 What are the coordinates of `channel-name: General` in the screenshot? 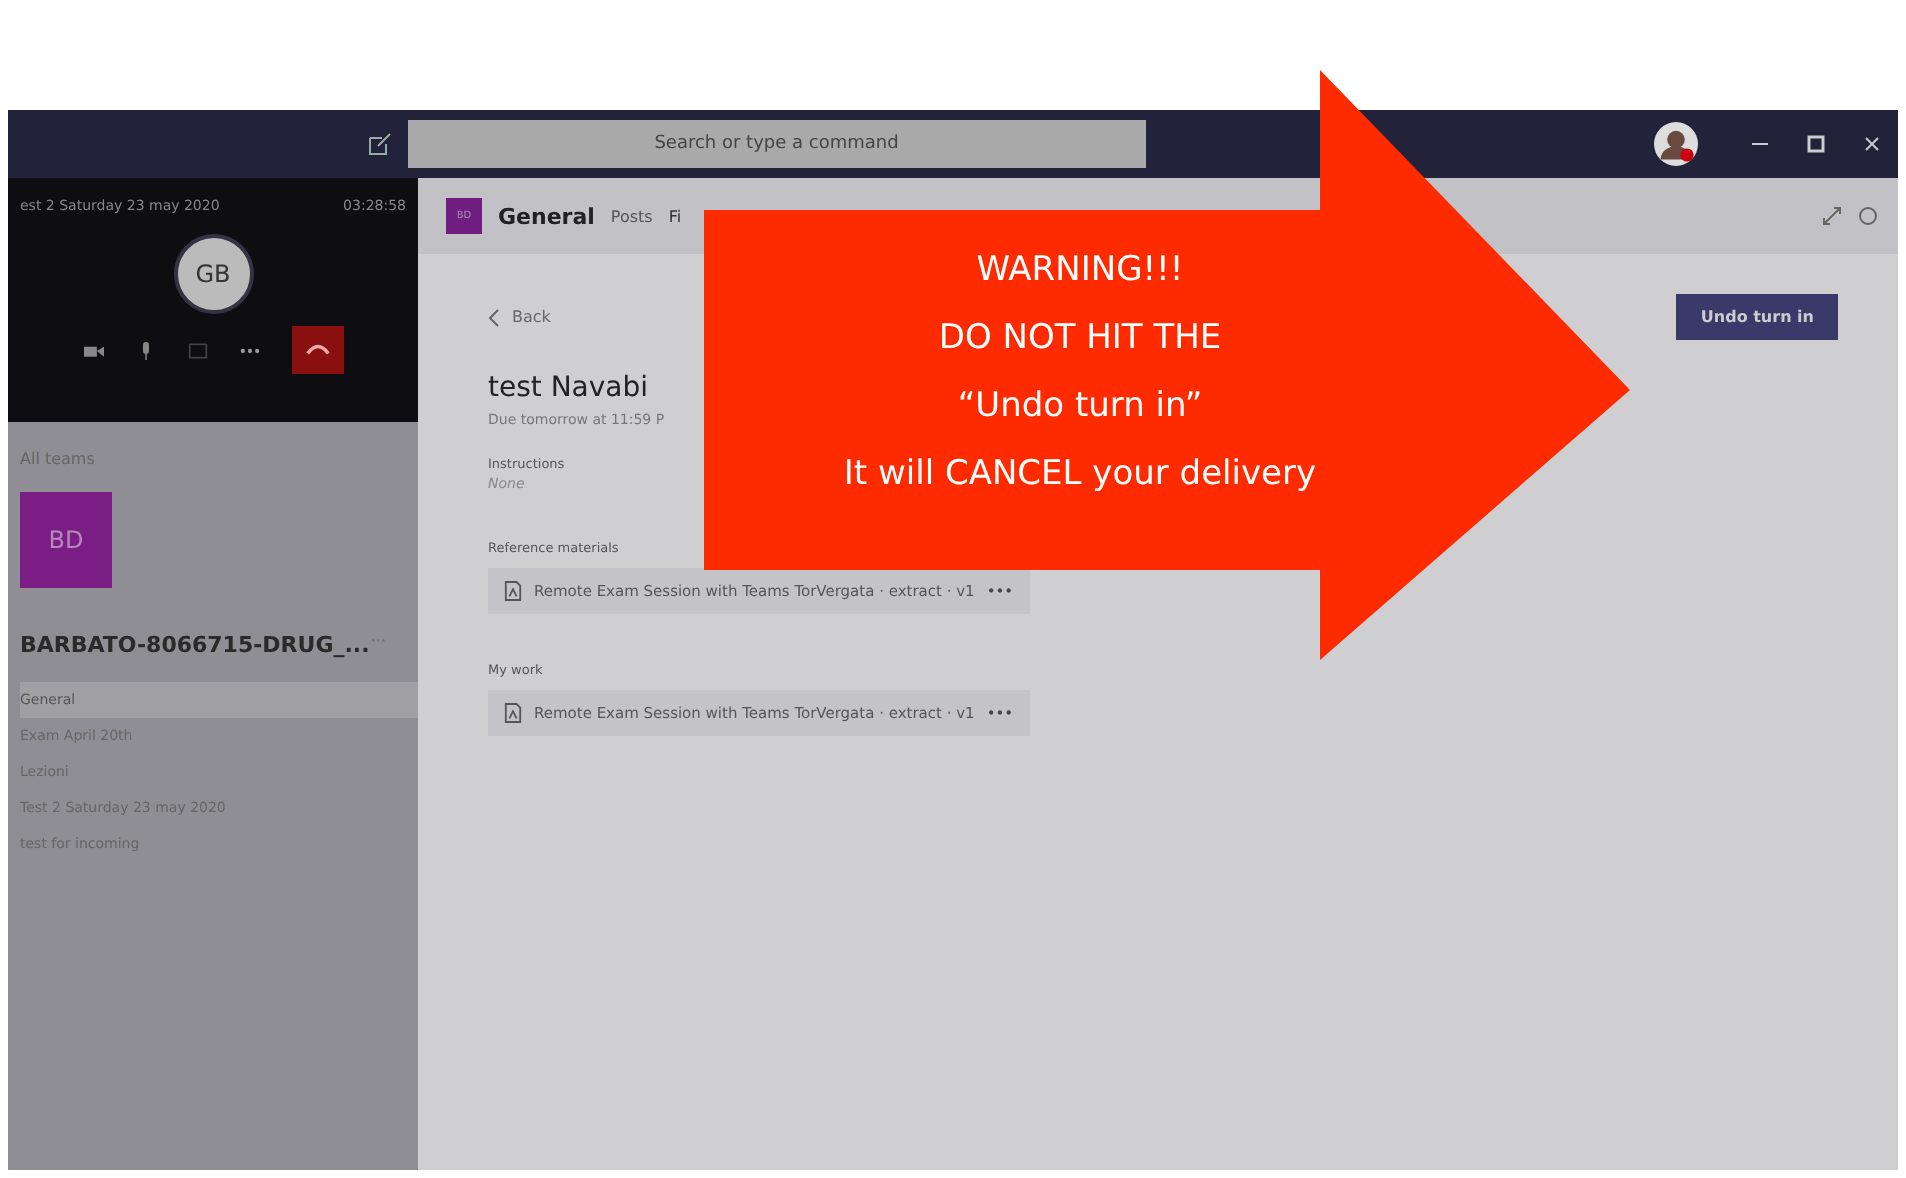 It's located at (546, 216).